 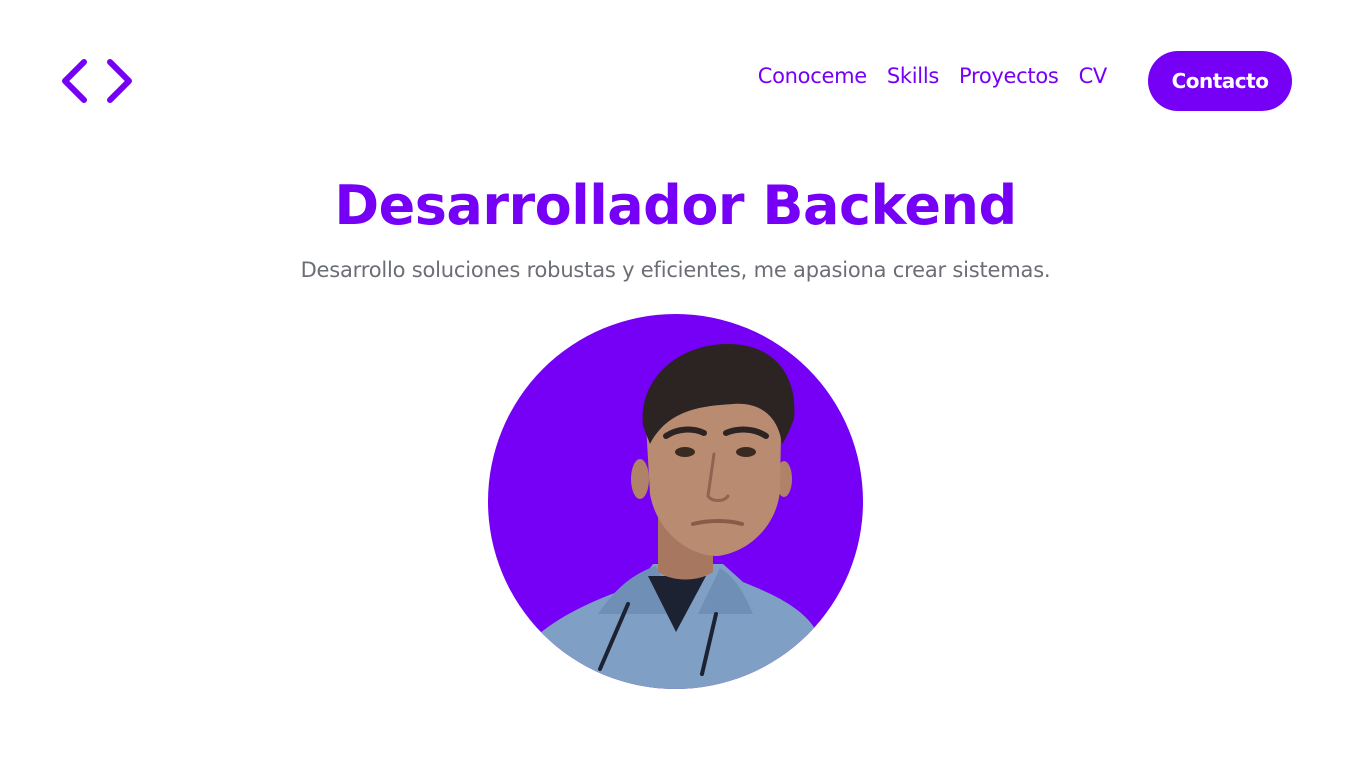 I want to click on nav-link-cv: CV, so click(x=1093, y=76).